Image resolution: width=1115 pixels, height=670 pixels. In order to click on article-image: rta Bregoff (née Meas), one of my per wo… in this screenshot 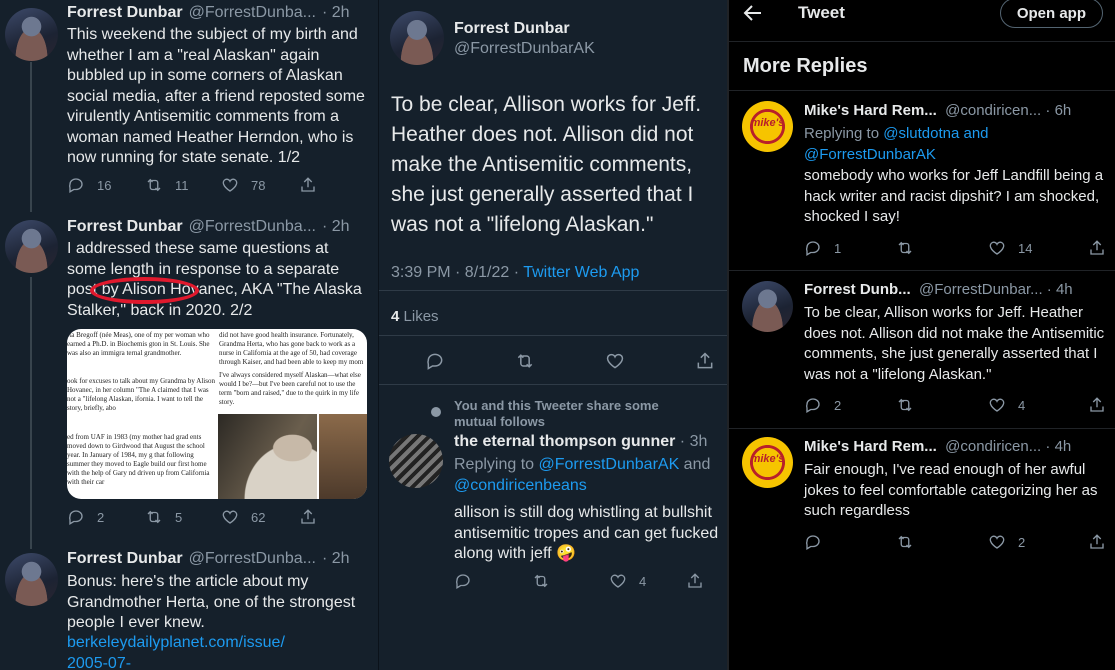, I will do `click(217, 414)`.